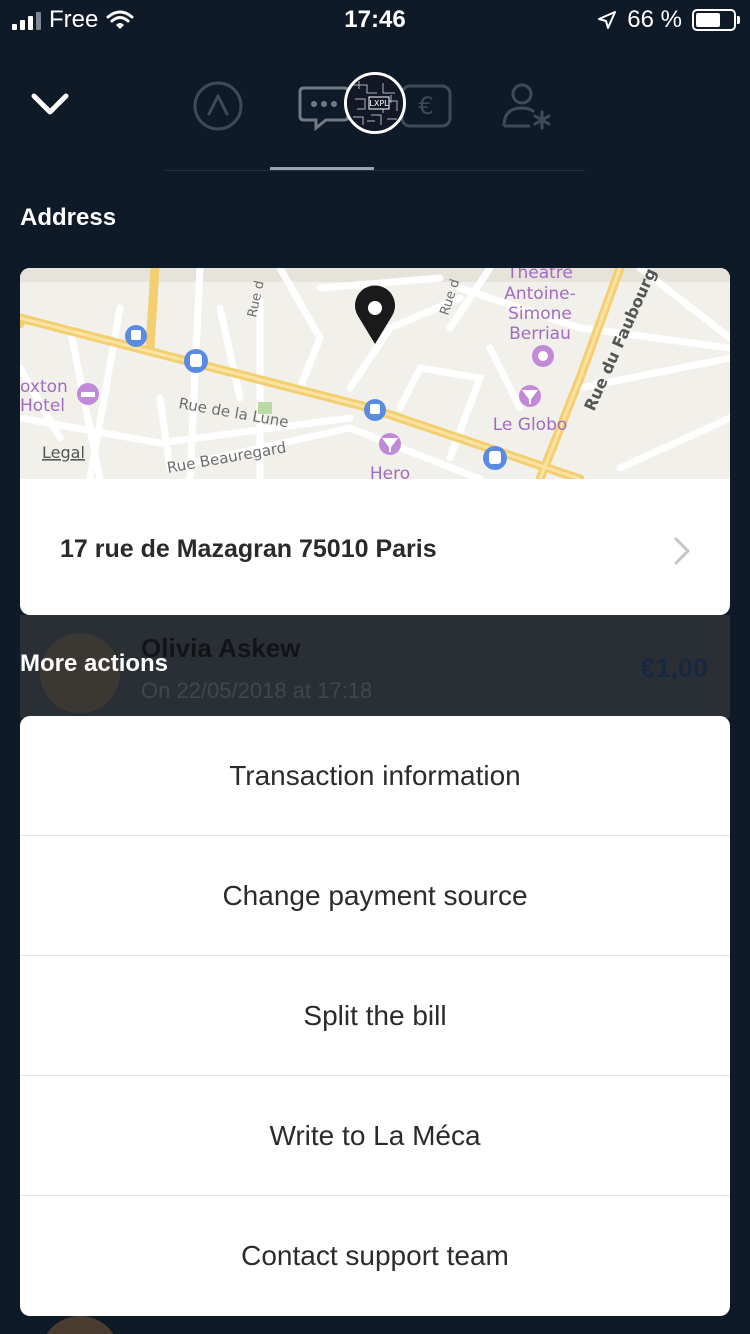 This screenshot has width=750, height=1334. I want to click on euro-icon: €, so click(426, 106).